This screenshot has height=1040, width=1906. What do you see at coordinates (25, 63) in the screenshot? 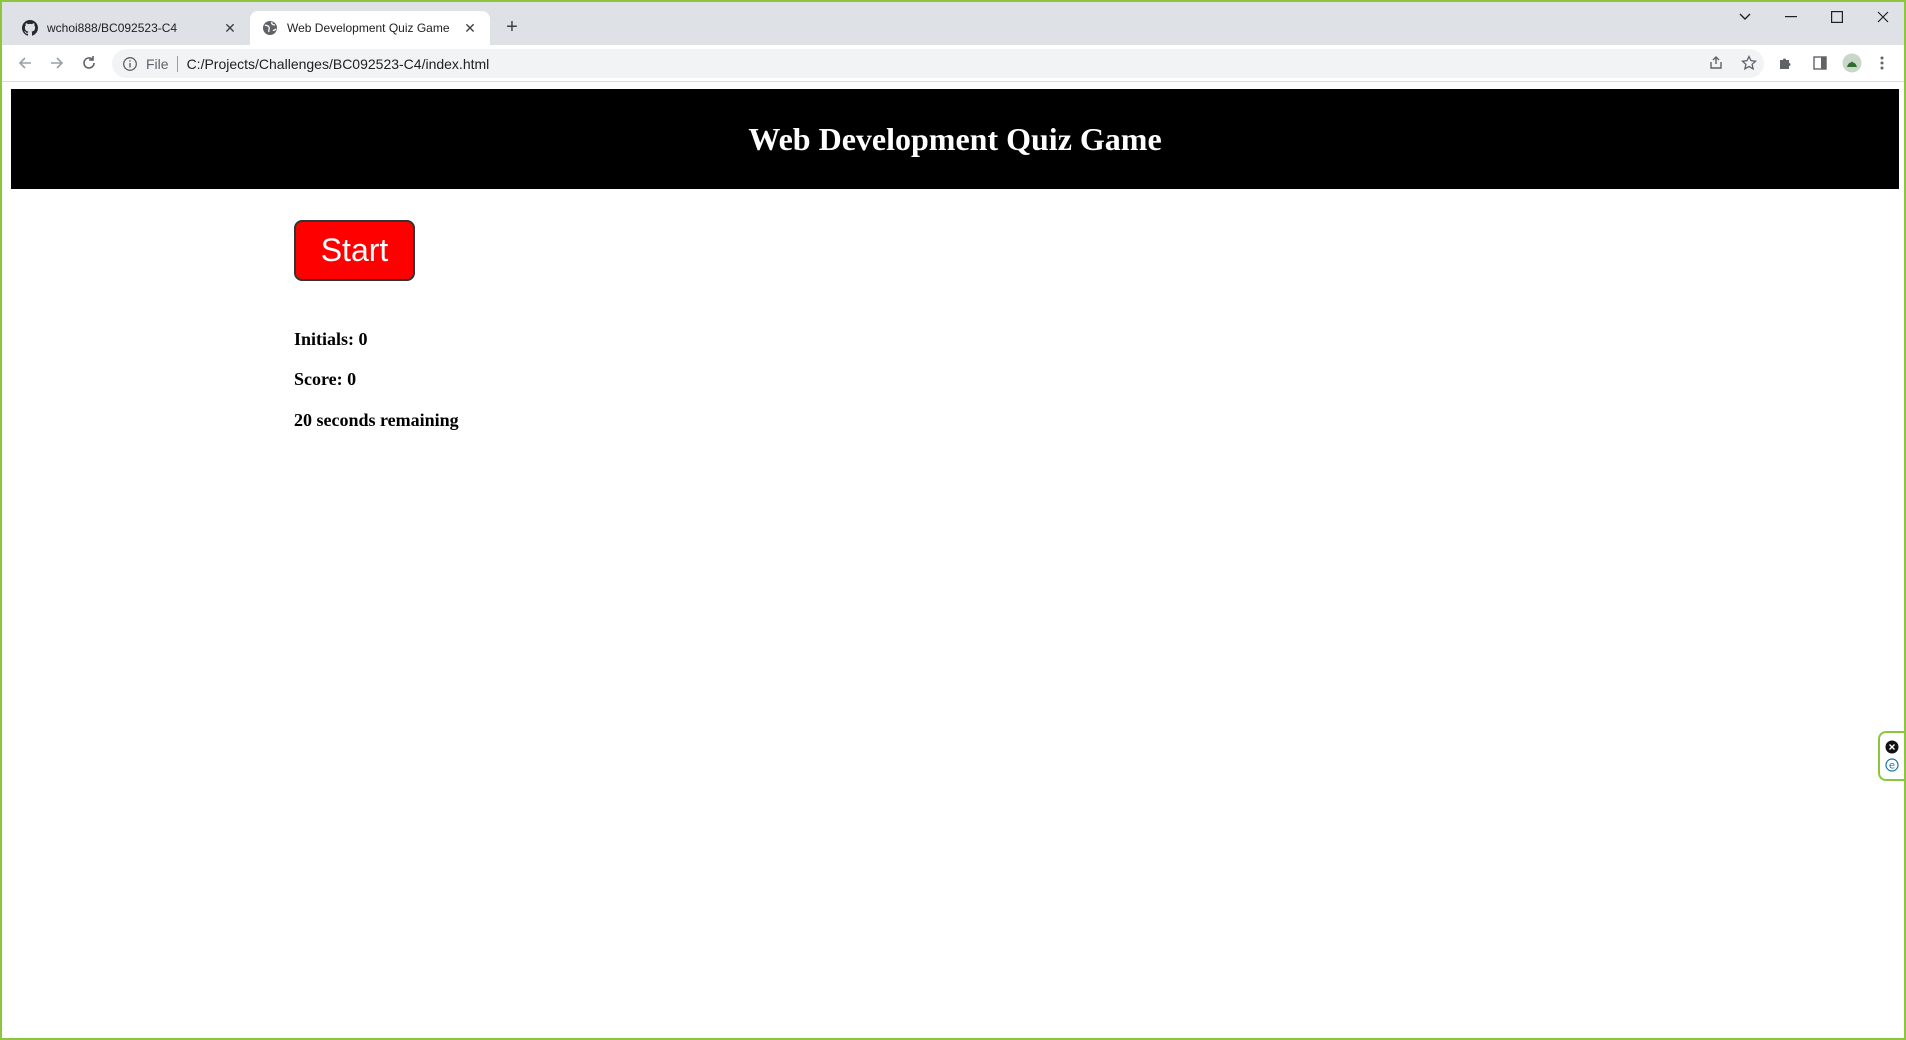
I see `back-arrow-icon` at bounding box center [25, 63].